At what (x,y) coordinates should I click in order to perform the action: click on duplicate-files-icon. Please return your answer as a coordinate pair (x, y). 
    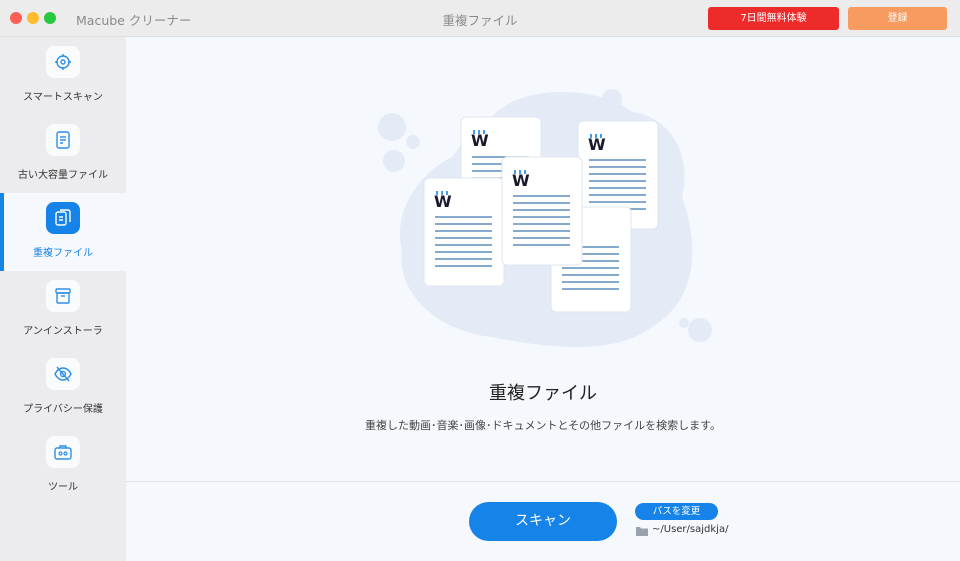
    Looking at the image, I should click on (63, 218).